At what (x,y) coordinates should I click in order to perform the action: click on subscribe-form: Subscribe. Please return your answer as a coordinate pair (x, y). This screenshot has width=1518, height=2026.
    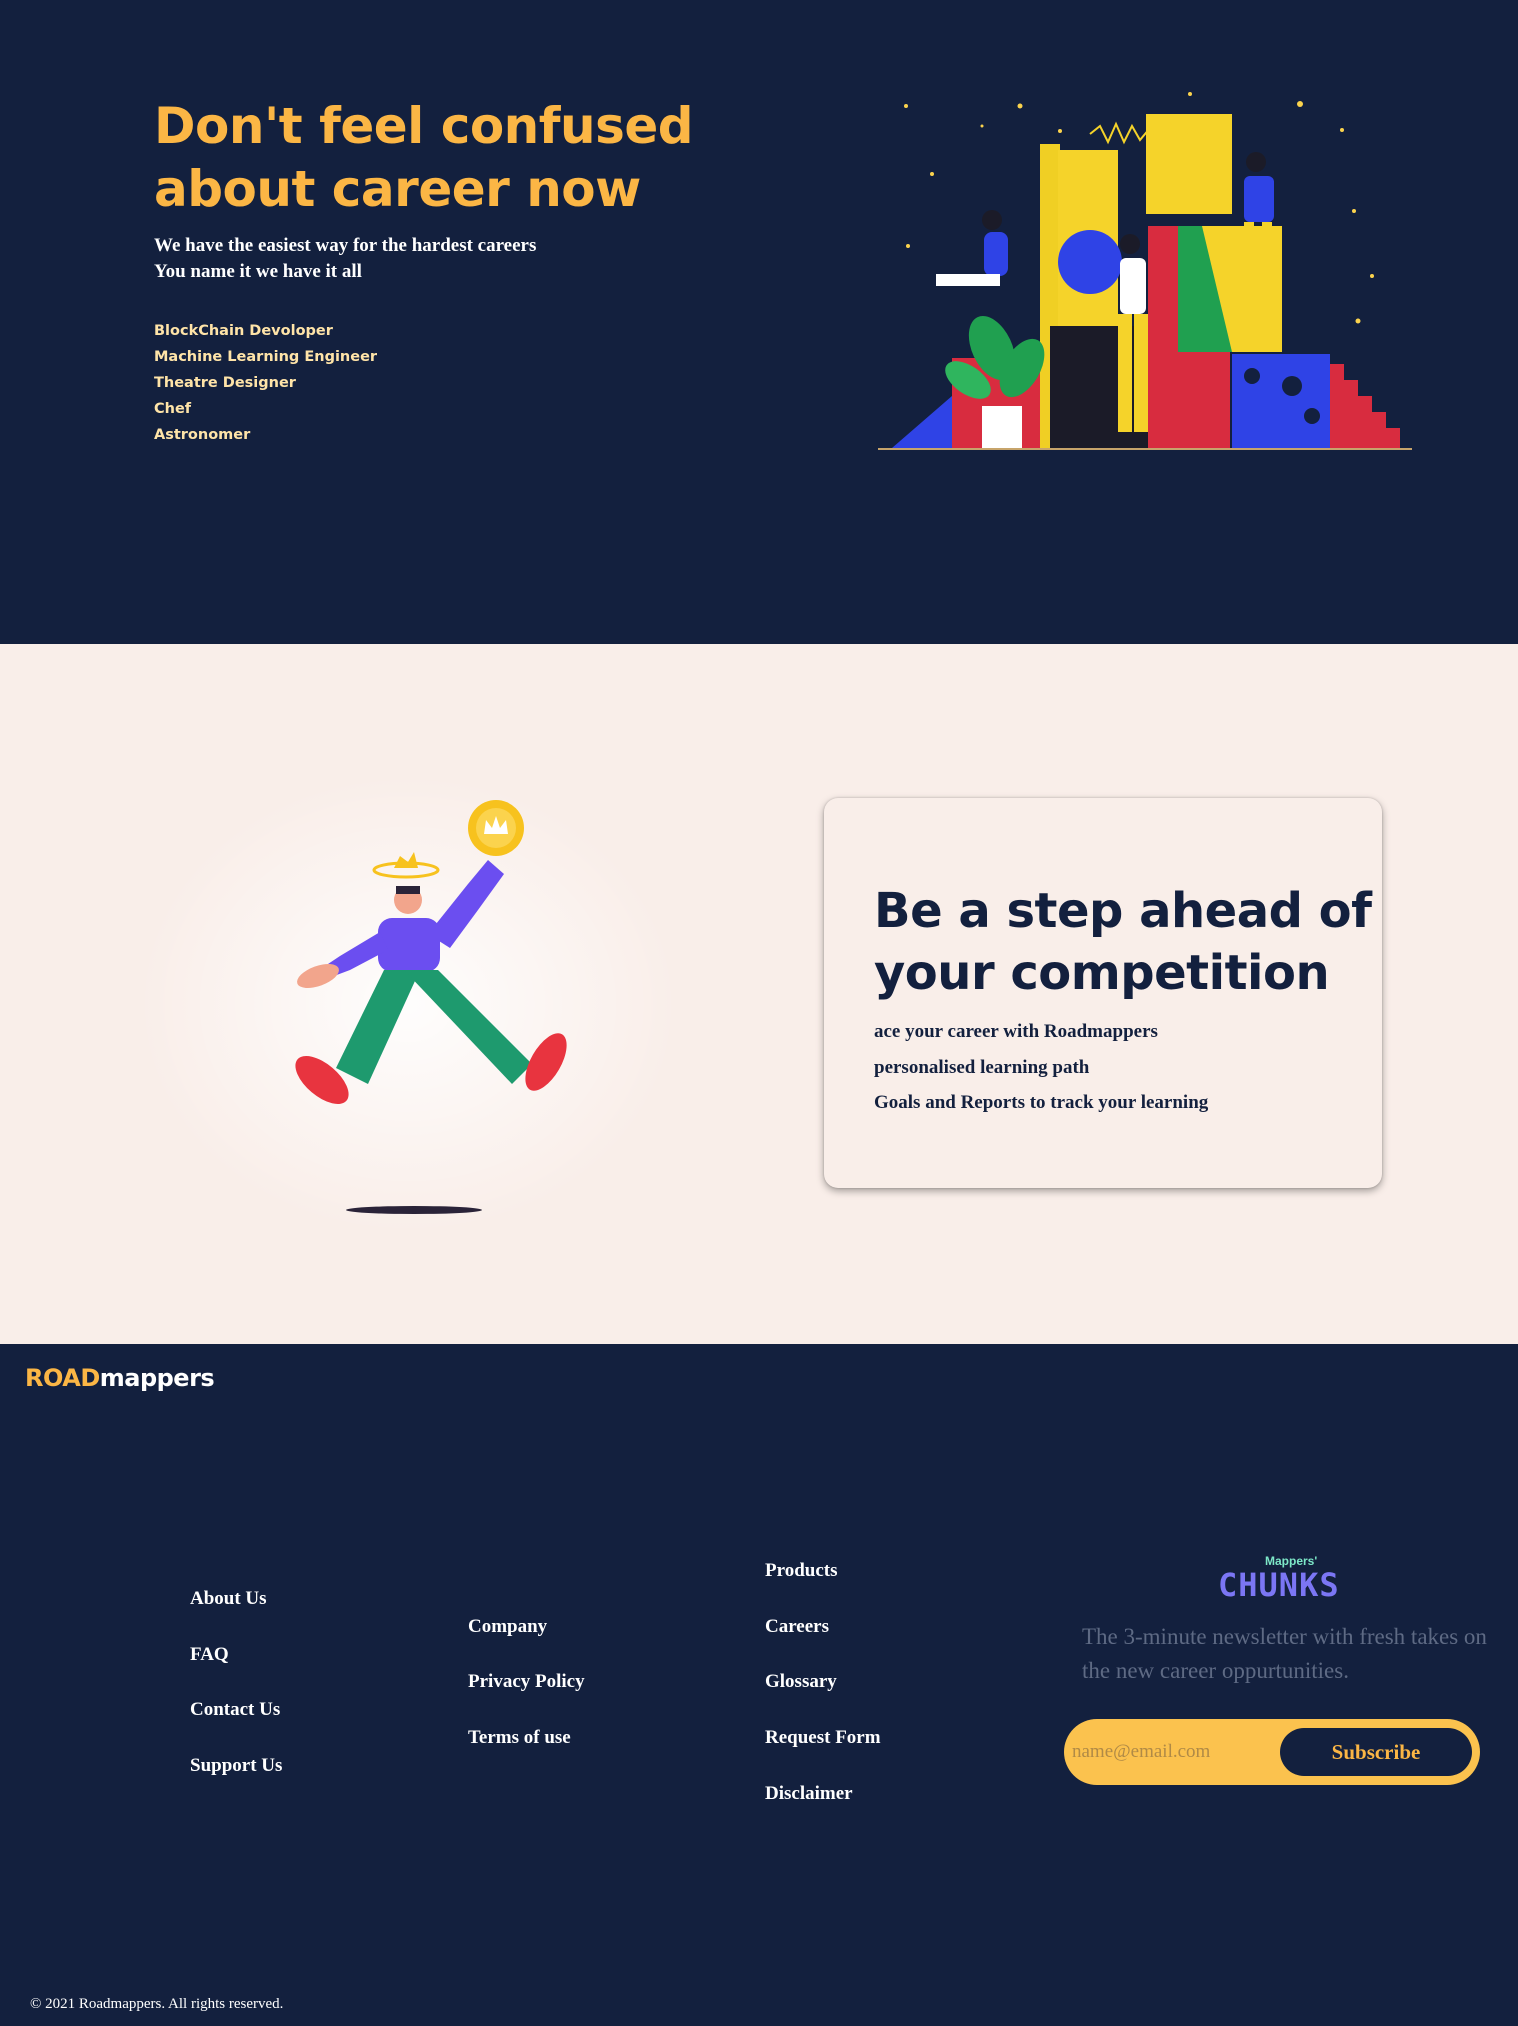
    Looking at the image, I should click on (1272, 1752).